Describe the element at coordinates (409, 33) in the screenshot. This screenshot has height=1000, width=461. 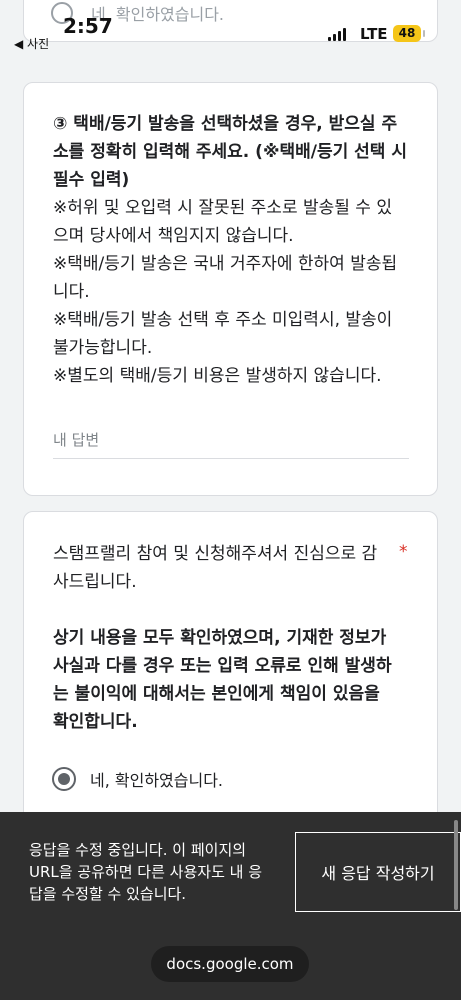
I see `battery-icon: 48` at that location.